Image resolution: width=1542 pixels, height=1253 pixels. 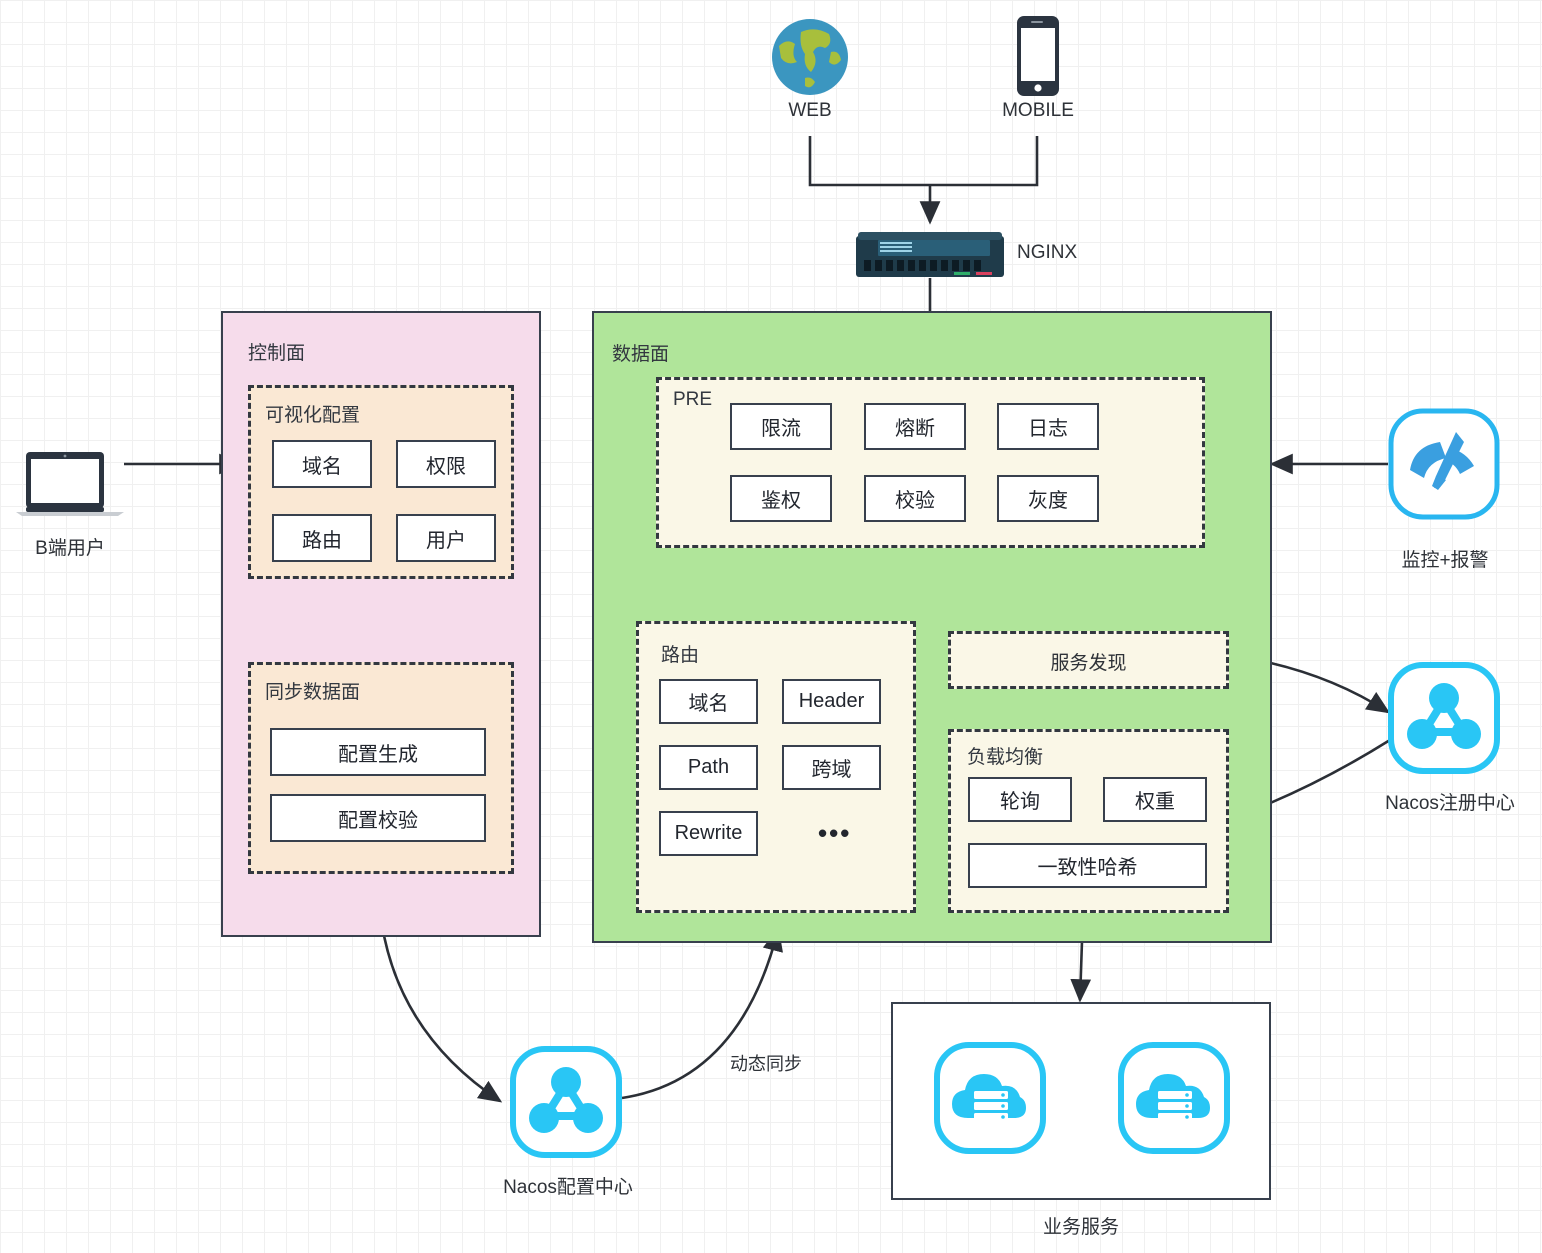 I want to click on smartphone-icon, so click(x=1038, y=56).